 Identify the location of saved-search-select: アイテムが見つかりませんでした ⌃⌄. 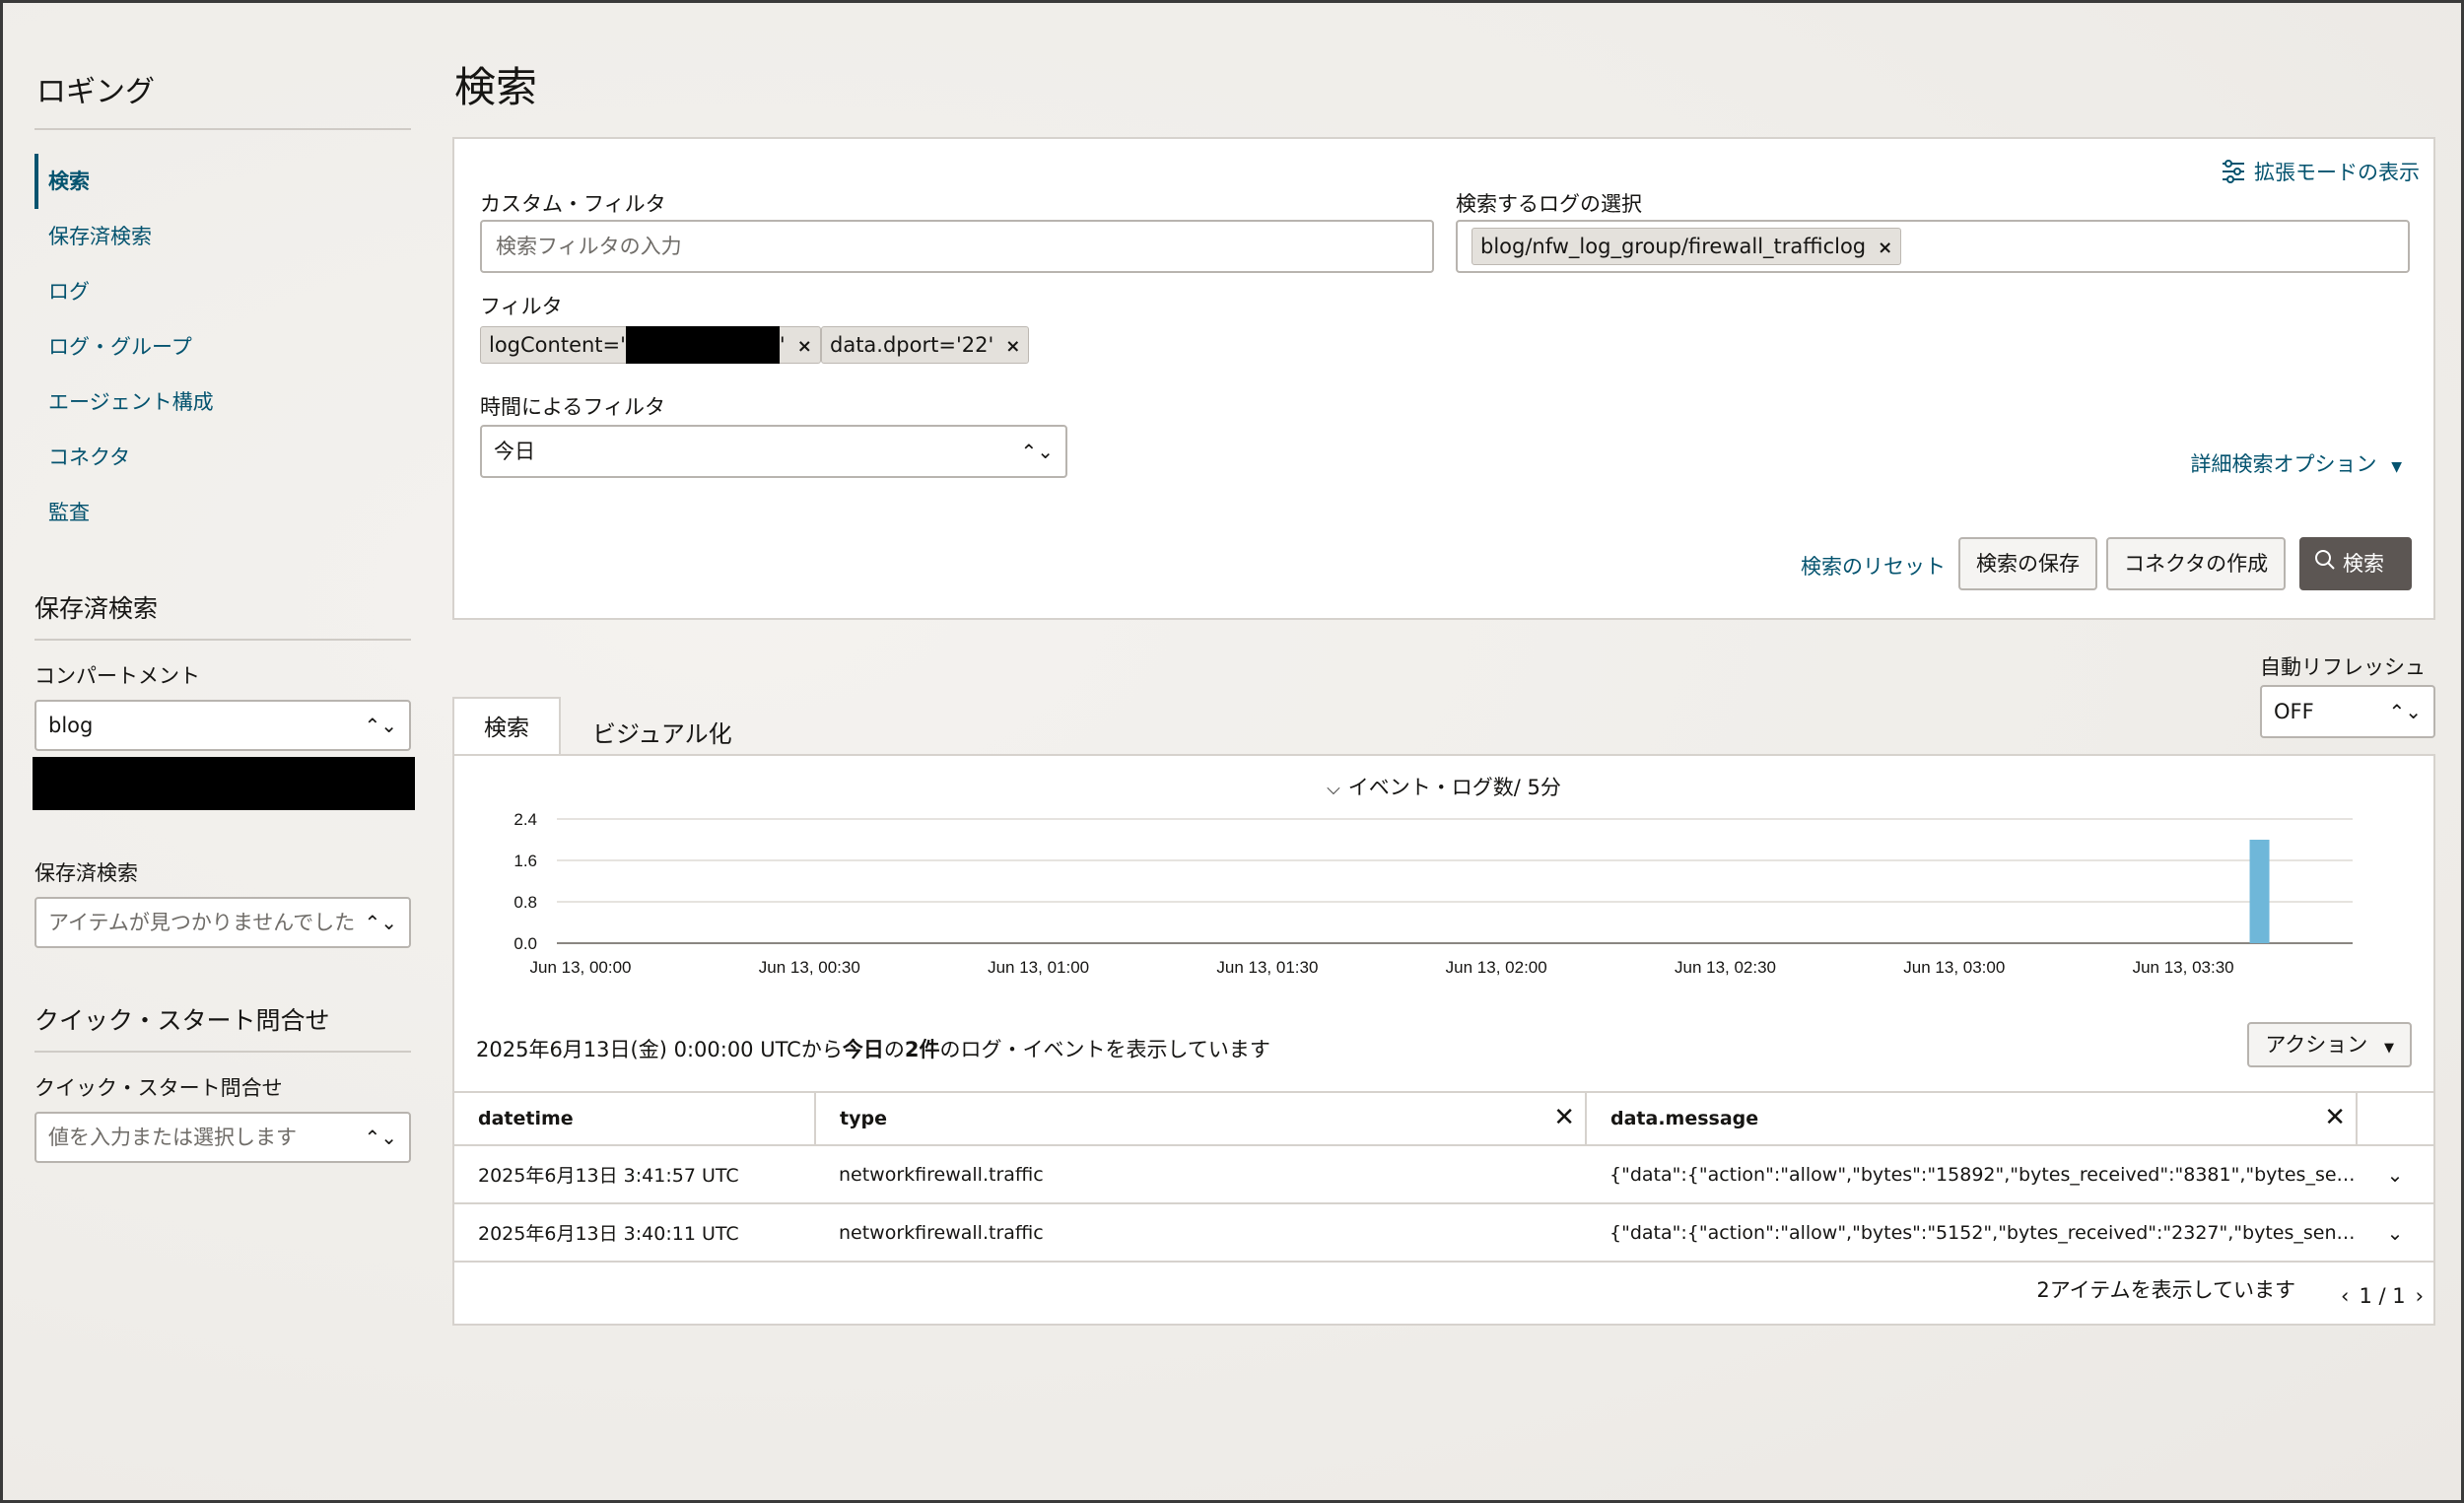
(222, 922).